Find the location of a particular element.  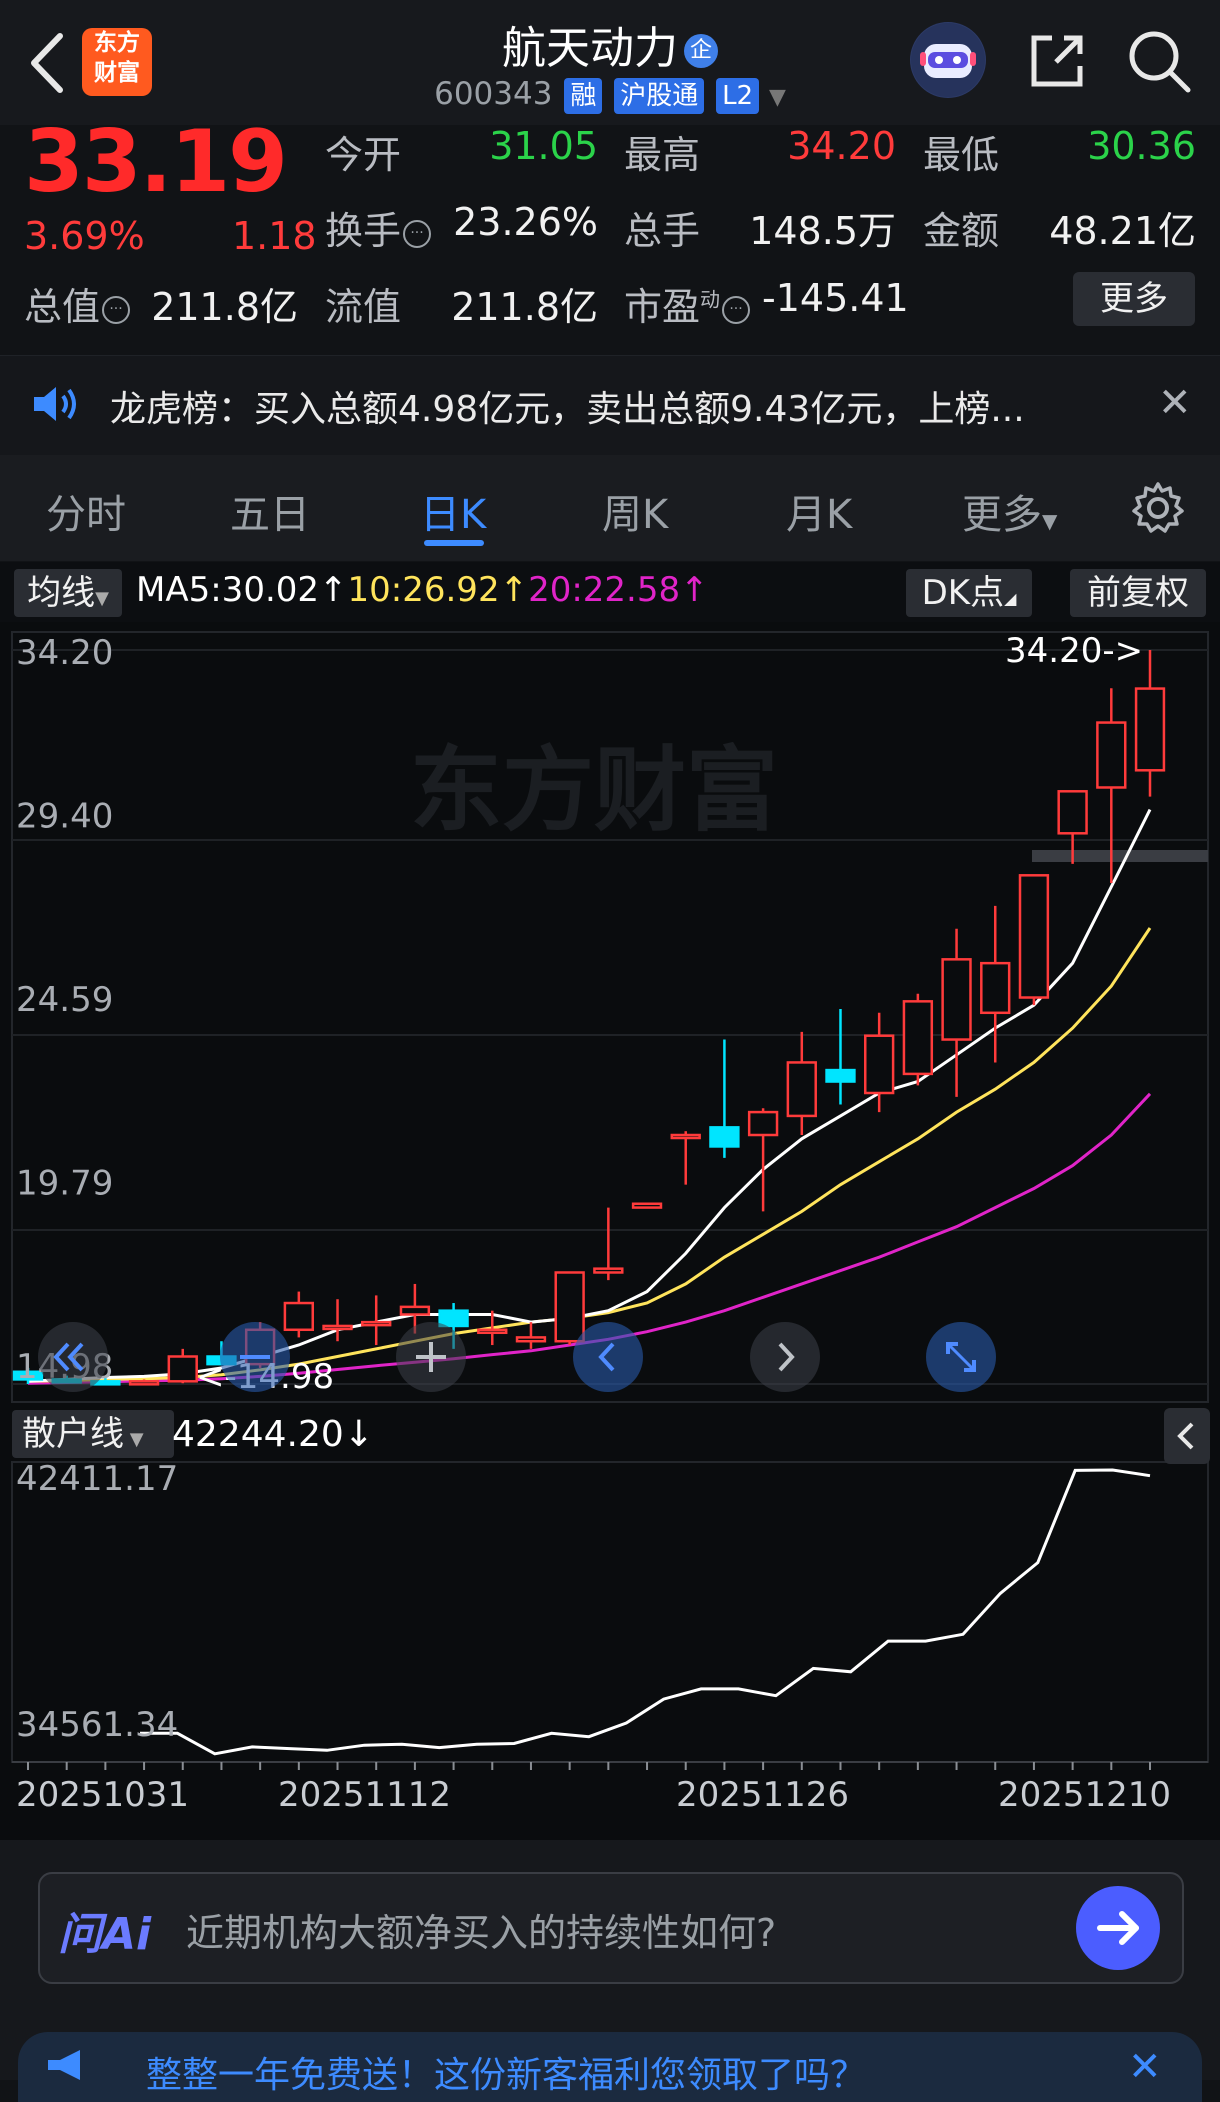

search-icon is located at coordinates (1159, 61).